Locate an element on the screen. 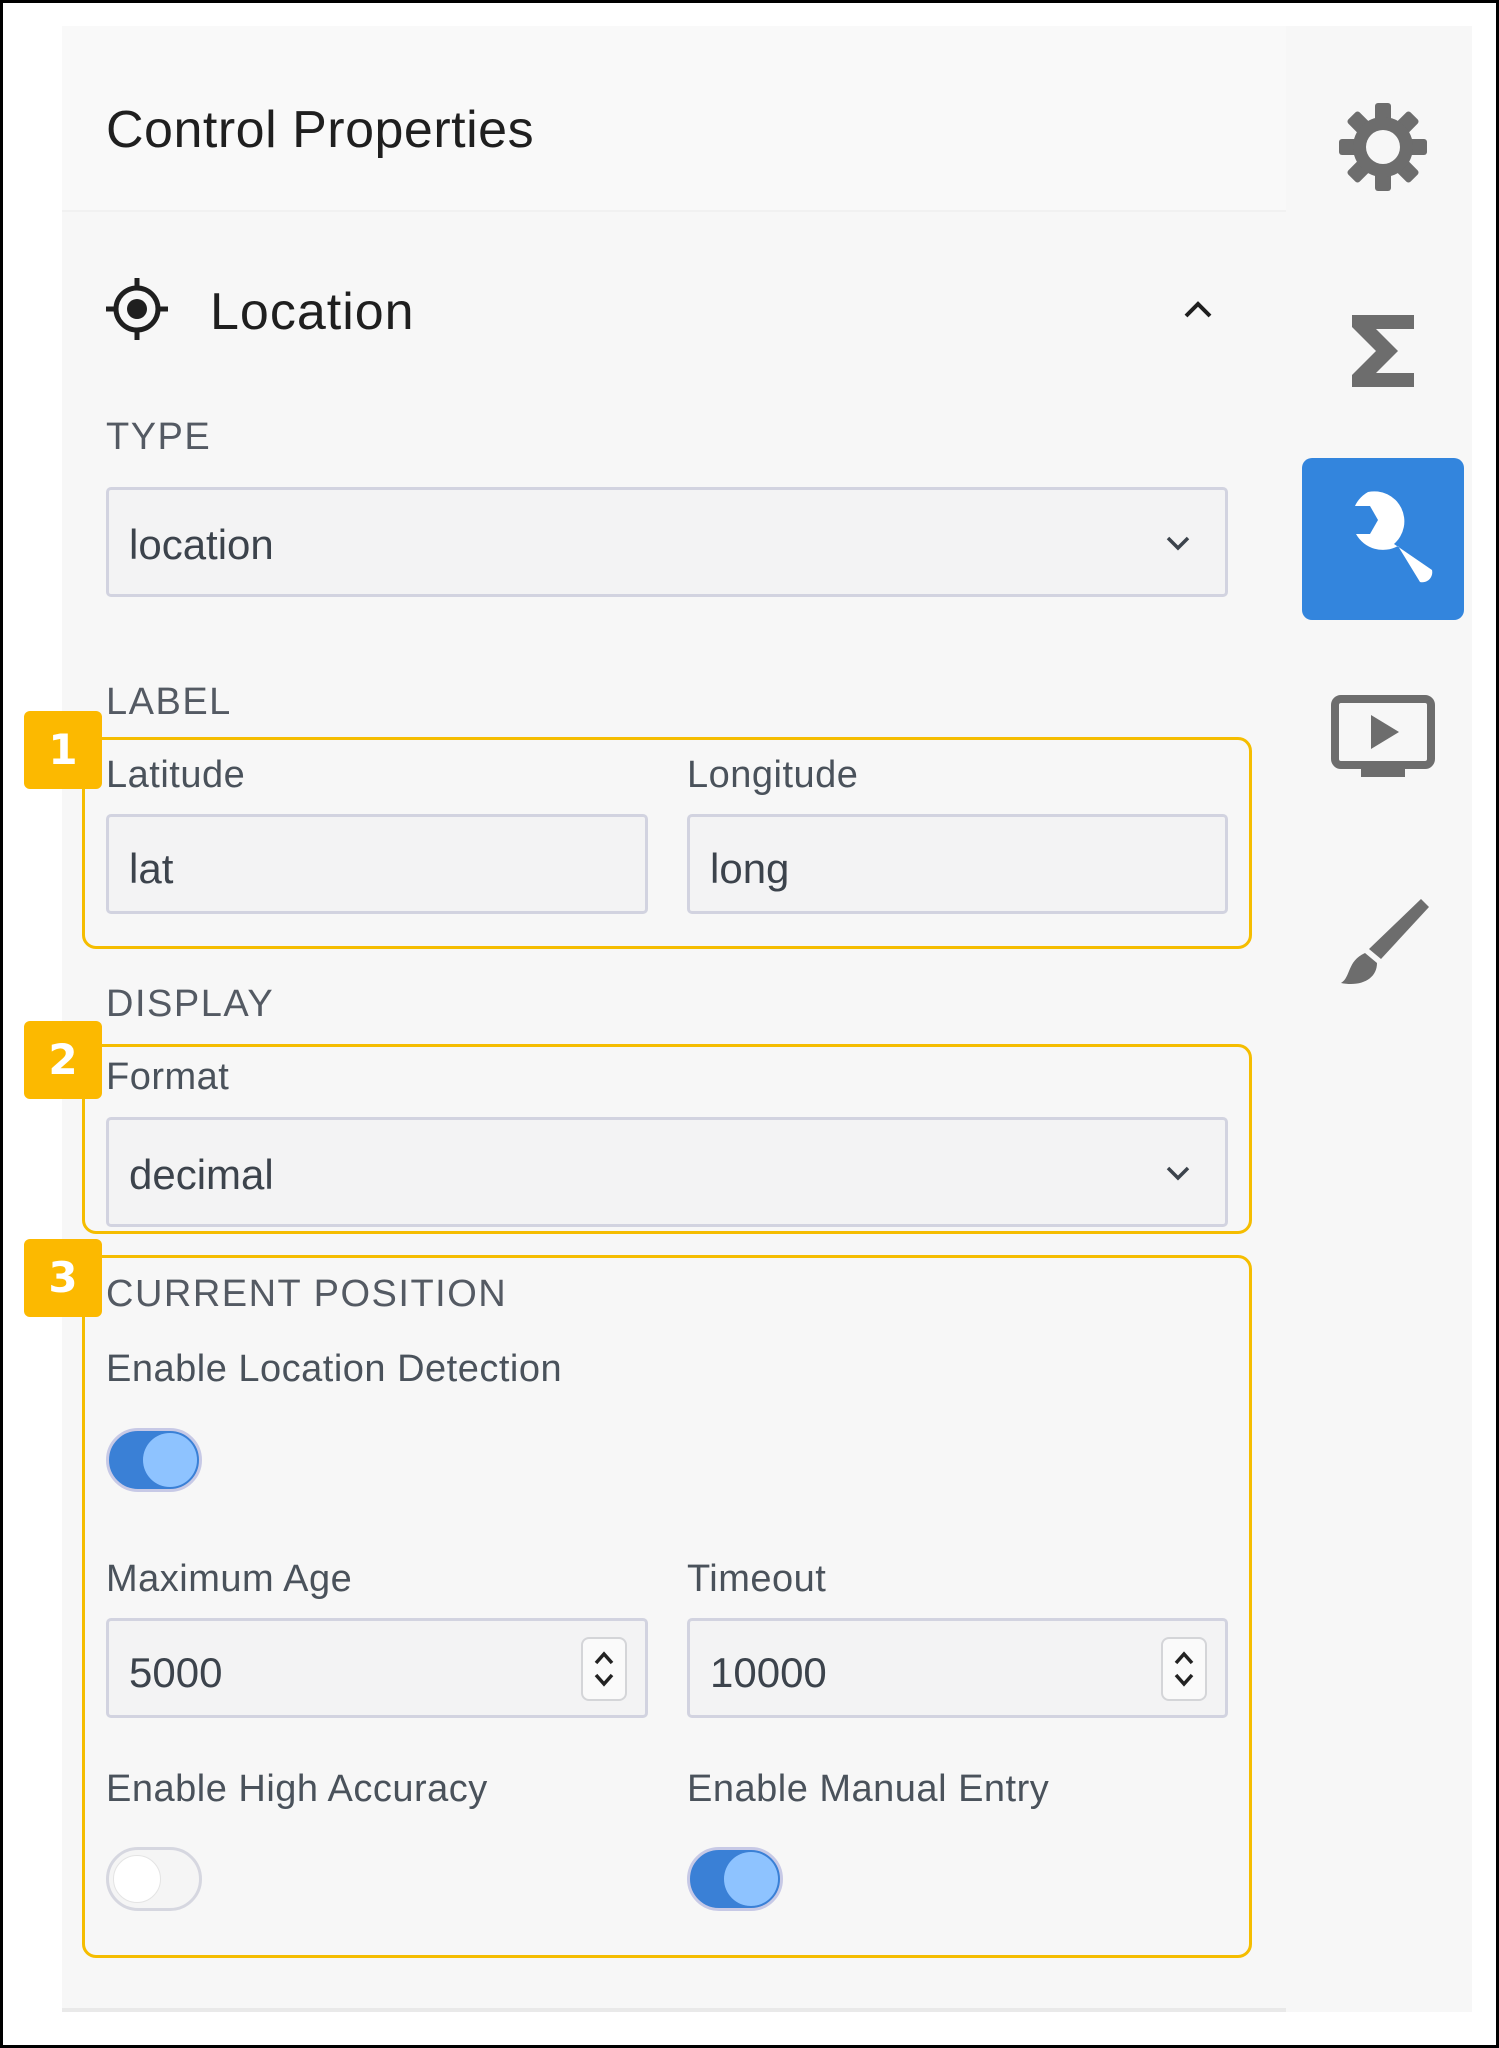  longitude-label: Longitude is located at coordinates (773, 775).